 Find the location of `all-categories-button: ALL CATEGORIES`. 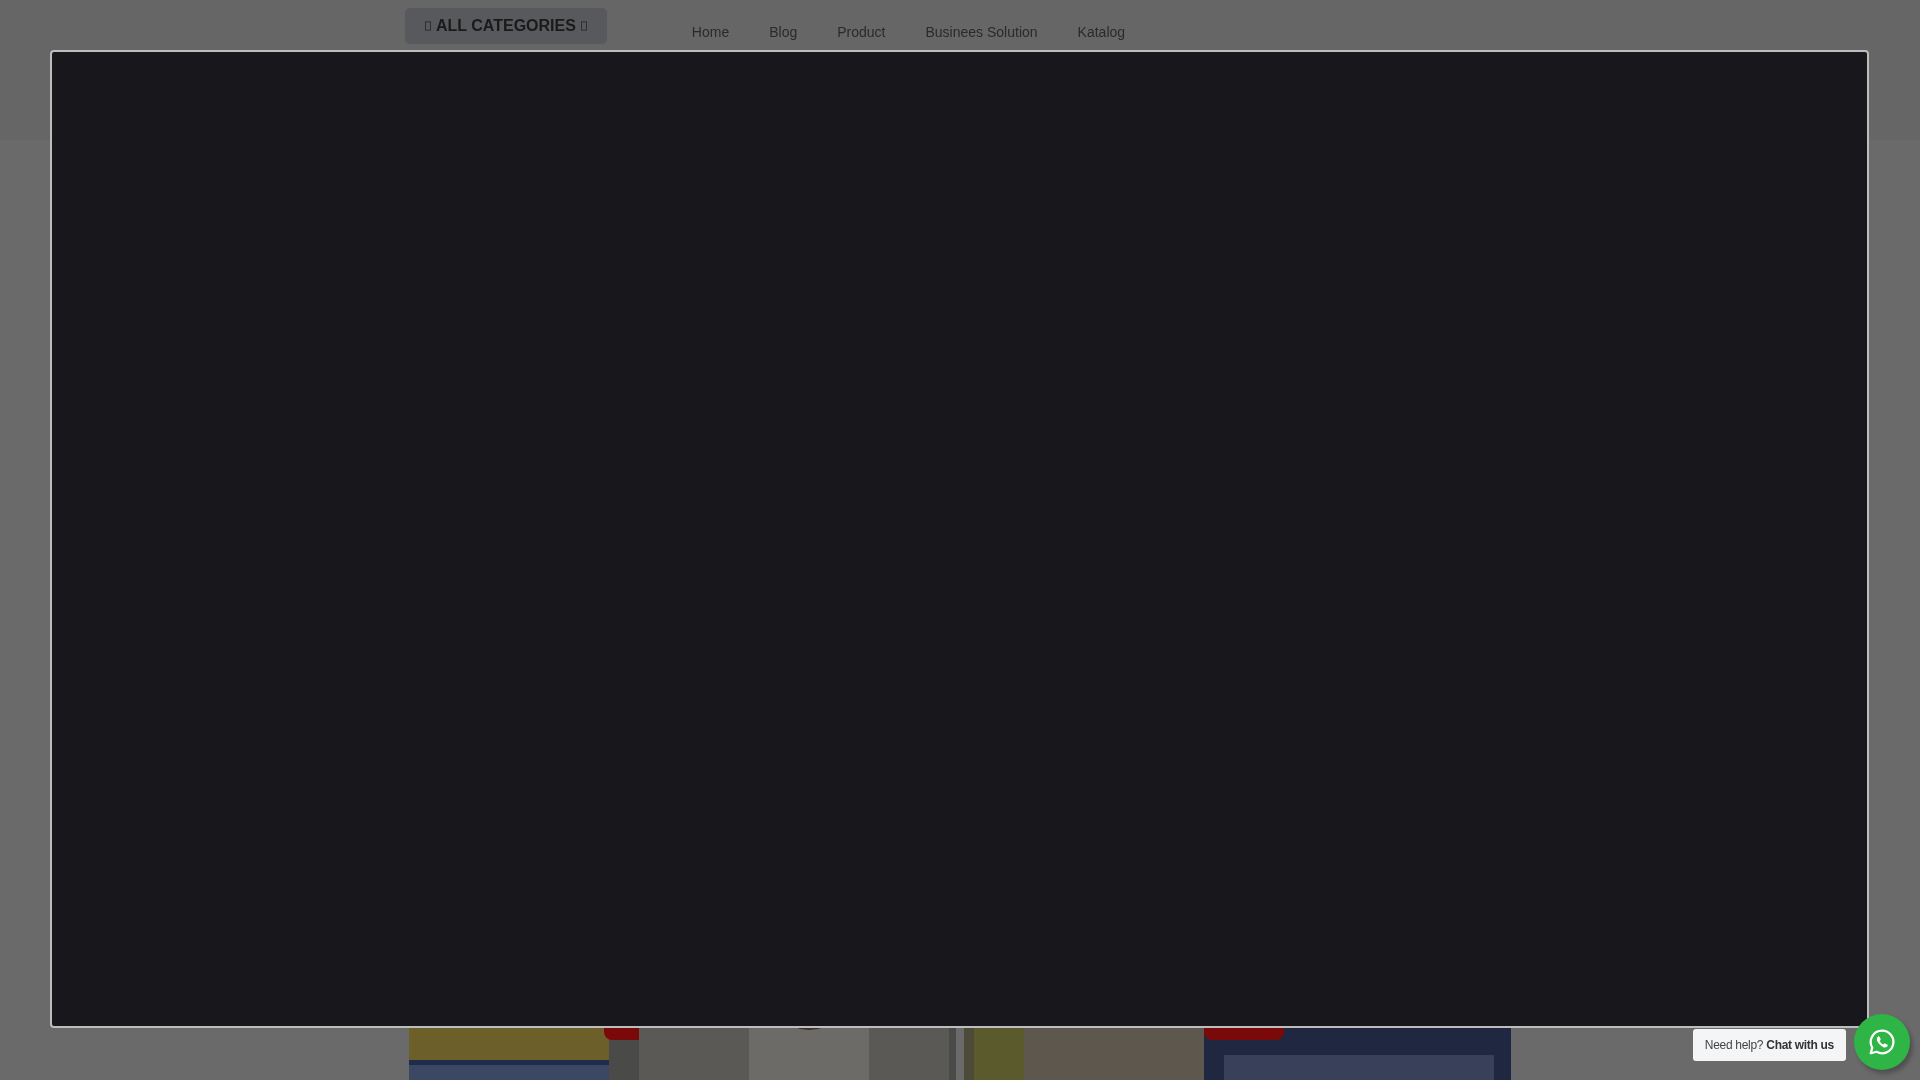

all-categories-button: ALL CATEGORIES is located at coordinates (506, 26).